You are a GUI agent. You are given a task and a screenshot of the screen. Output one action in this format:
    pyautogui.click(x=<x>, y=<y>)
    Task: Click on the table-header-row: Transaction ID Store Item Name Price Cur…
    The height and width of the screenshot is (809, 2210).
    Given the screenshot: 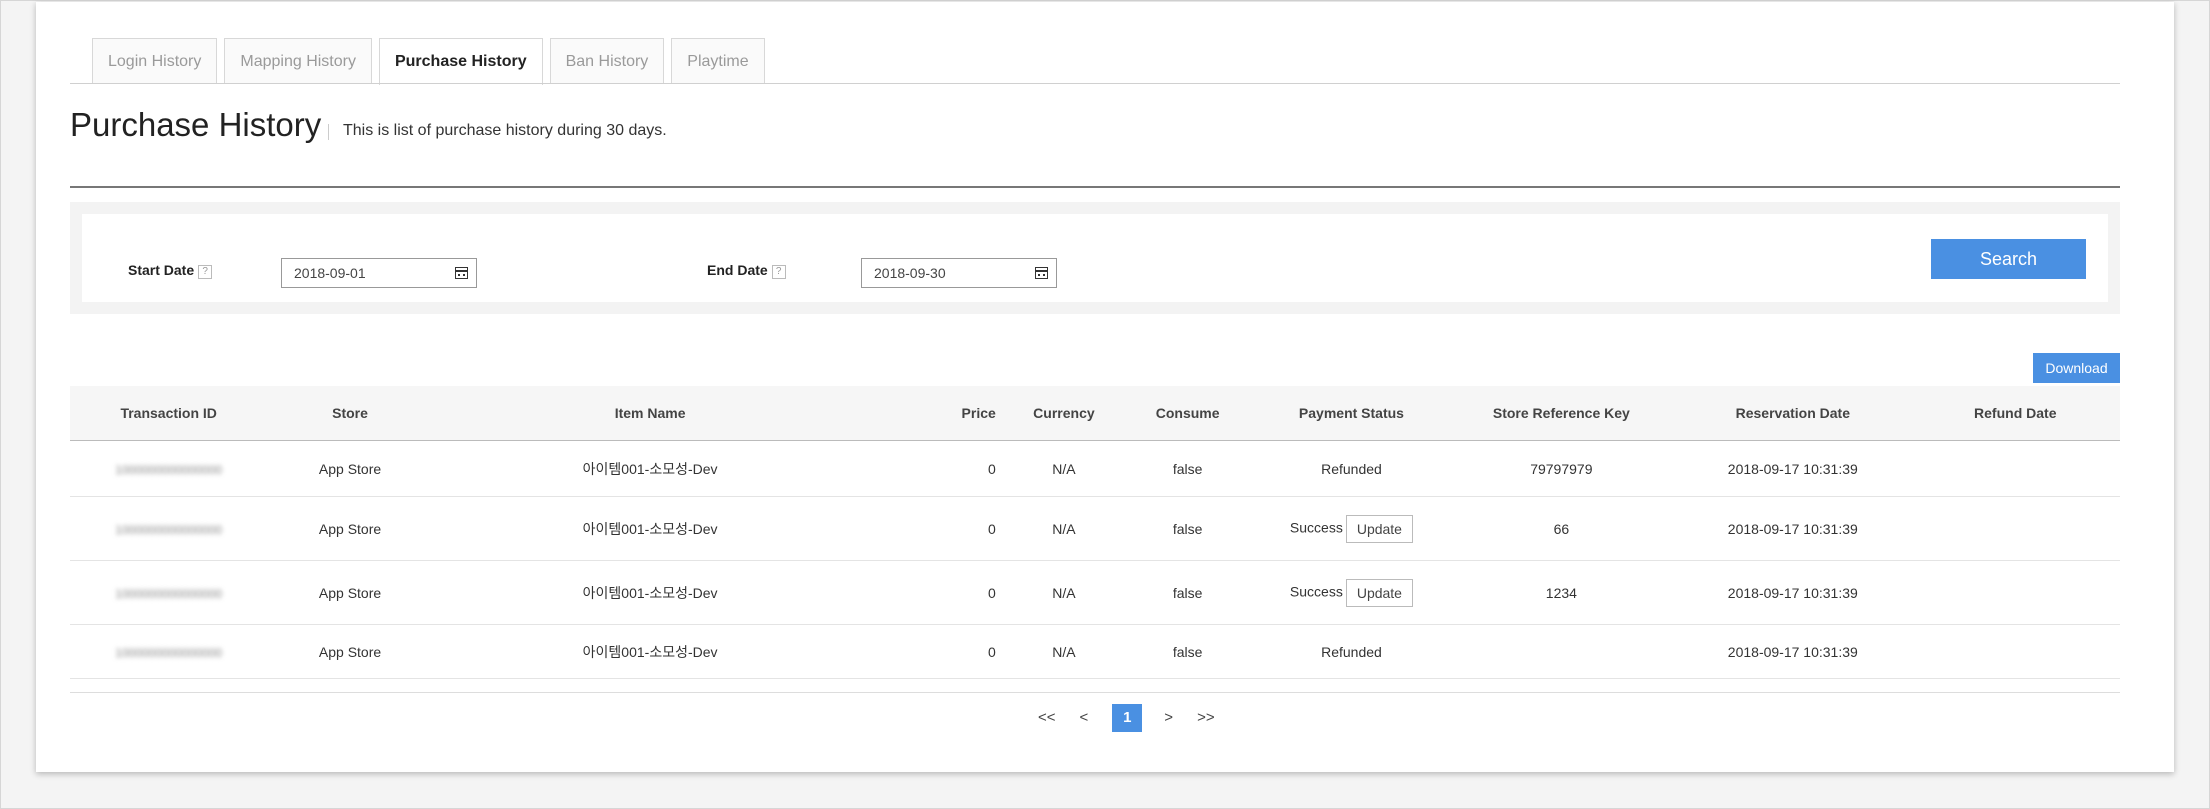 What is the action you would take?
    pyautogui.click(x=1095, y=413)
    